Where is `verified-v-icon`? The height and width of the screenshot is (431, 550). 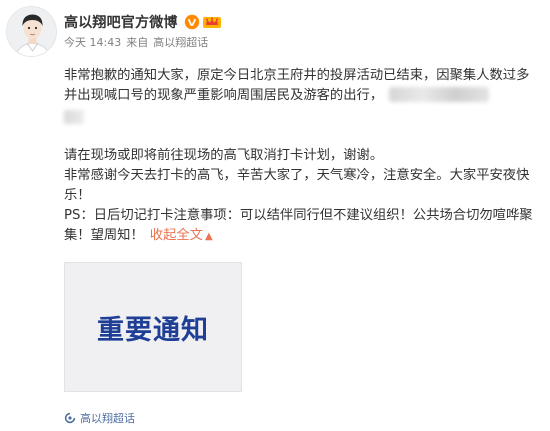
verified-v-icon is located at coordinates (192, 22).